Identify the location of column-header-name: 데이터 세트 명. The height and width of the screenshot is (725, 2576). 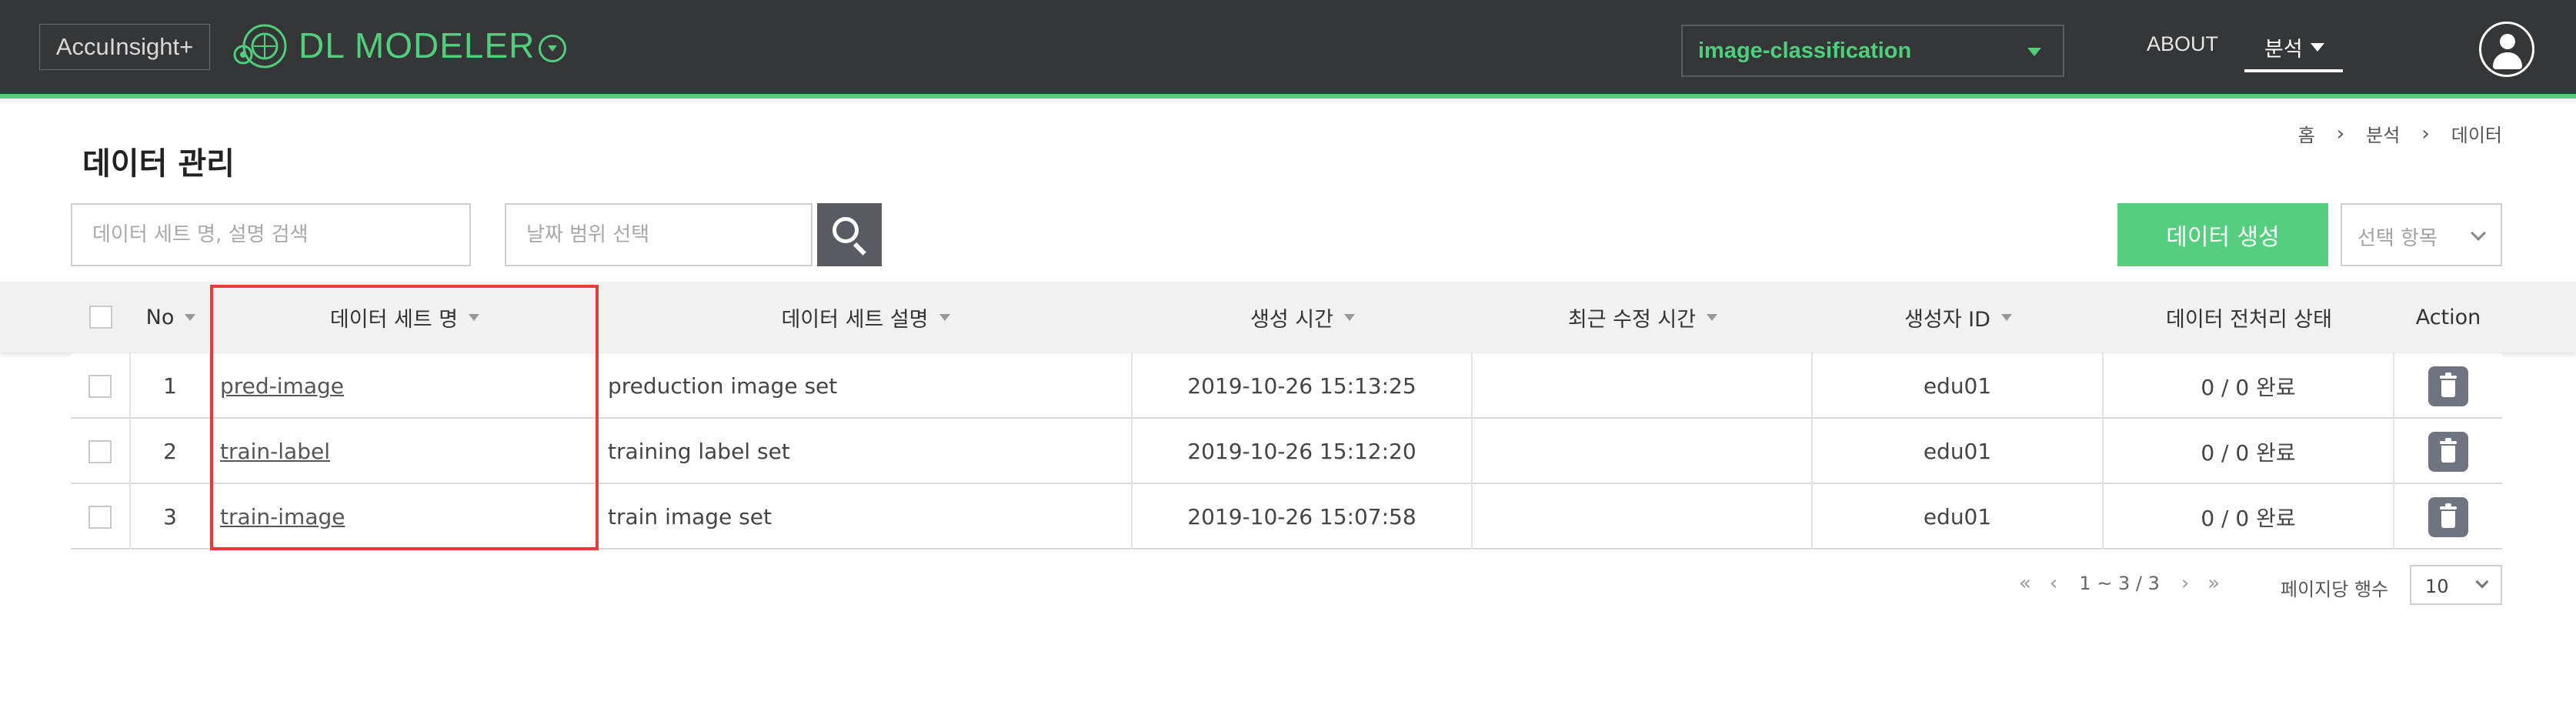
(405, 317).